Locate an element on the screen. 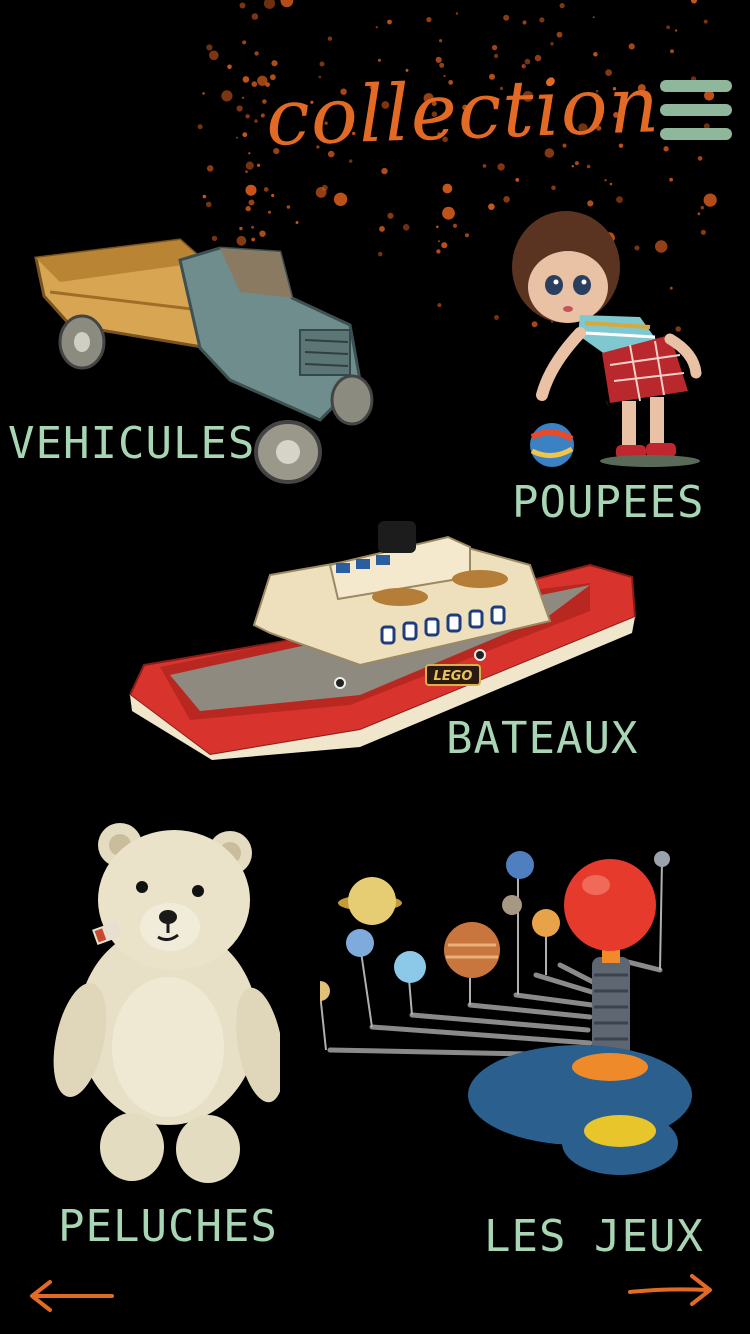 This screenshot has height=1334, width=750. arrow-right-icon is located at coordinates (671, 1290).